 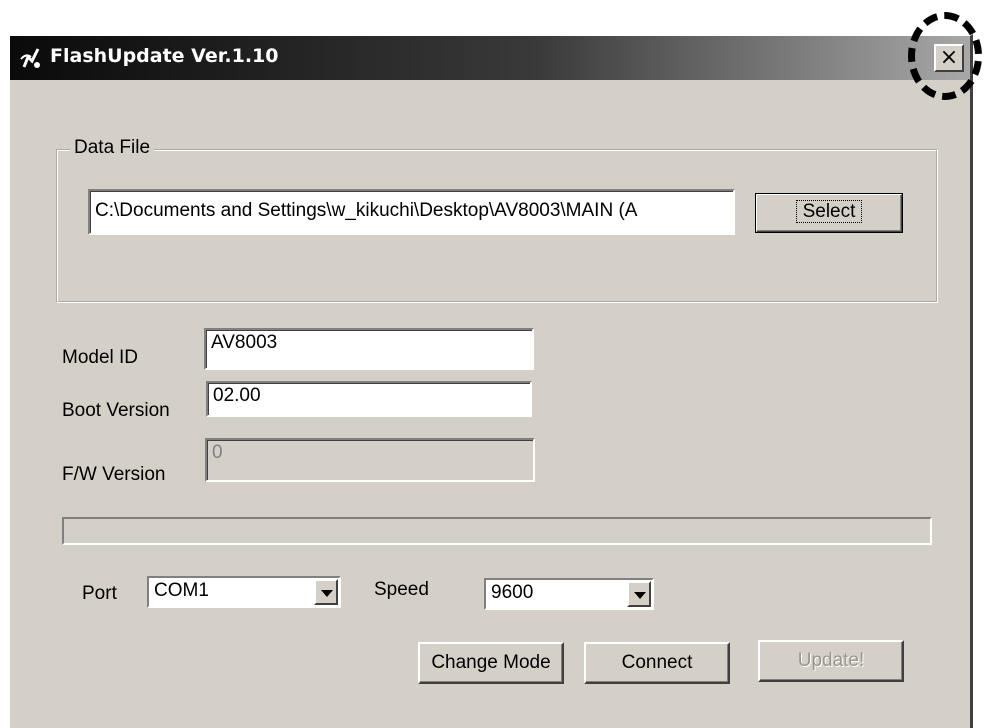 I want to click on change-mode-button: Change Mode, so click(x=491, y=663).